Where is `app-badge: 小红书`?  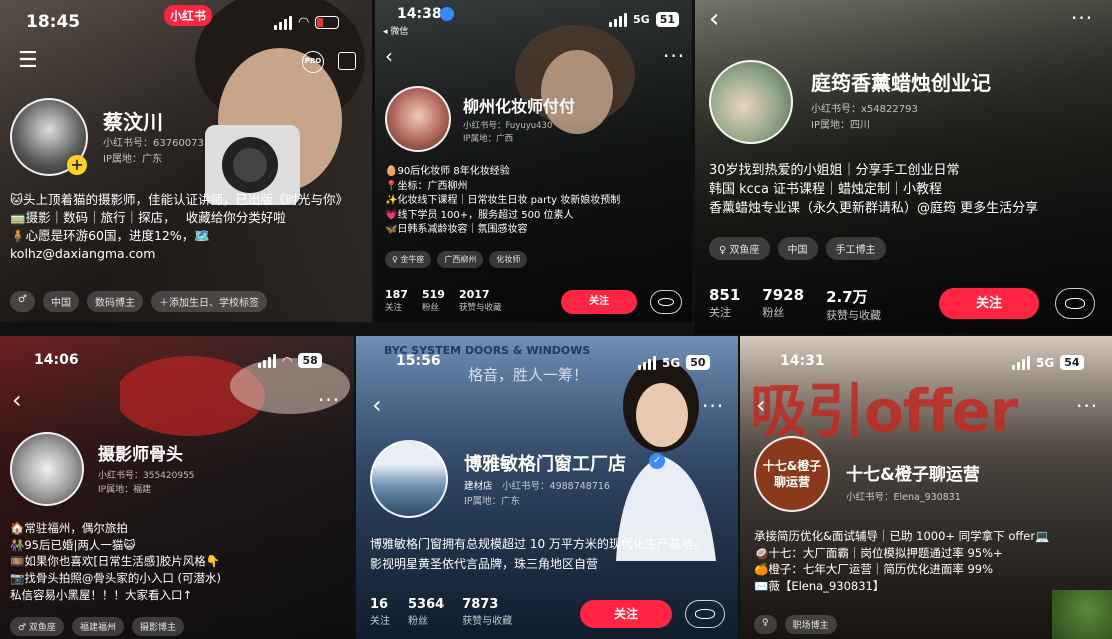 app-badge: 小红书 is located at coordinates (188, 15).